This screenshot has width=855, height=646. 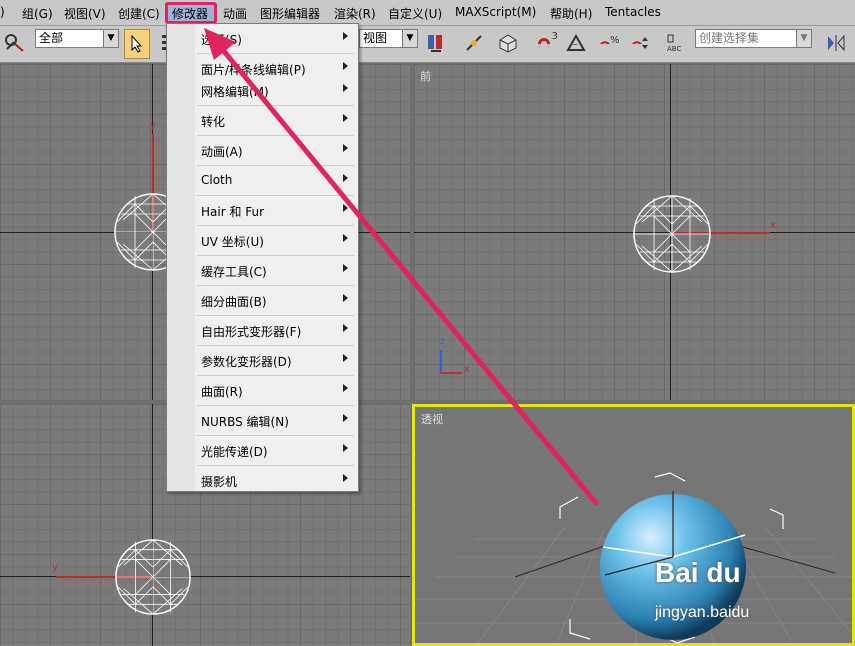 I want to click on menu-item-label: 动画(A), so click(x=222, y=152).